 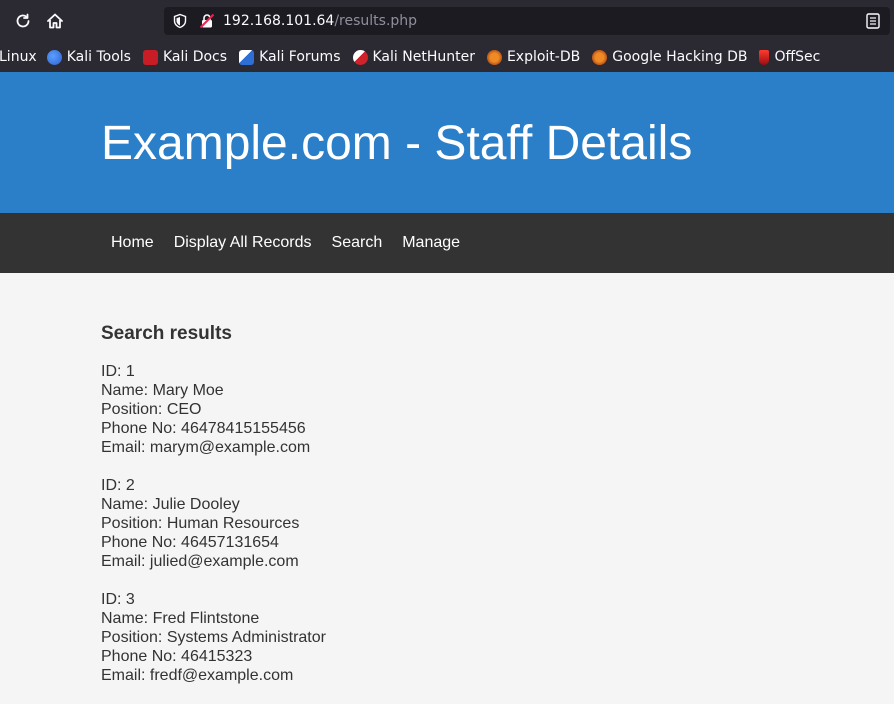 I want to click on record-email: Email: julied@example.com, so click(x=200, y=561).